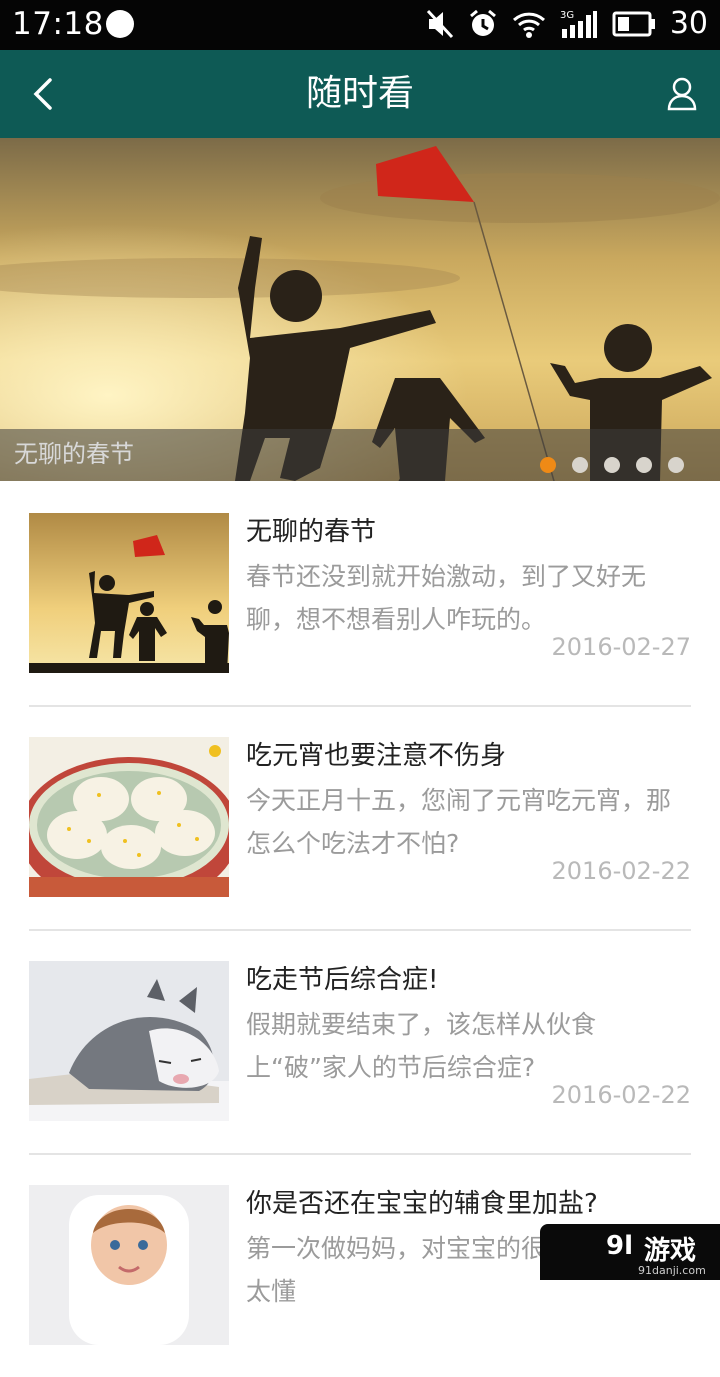  I want to click on app-header: 随时看, so click(360, 94).